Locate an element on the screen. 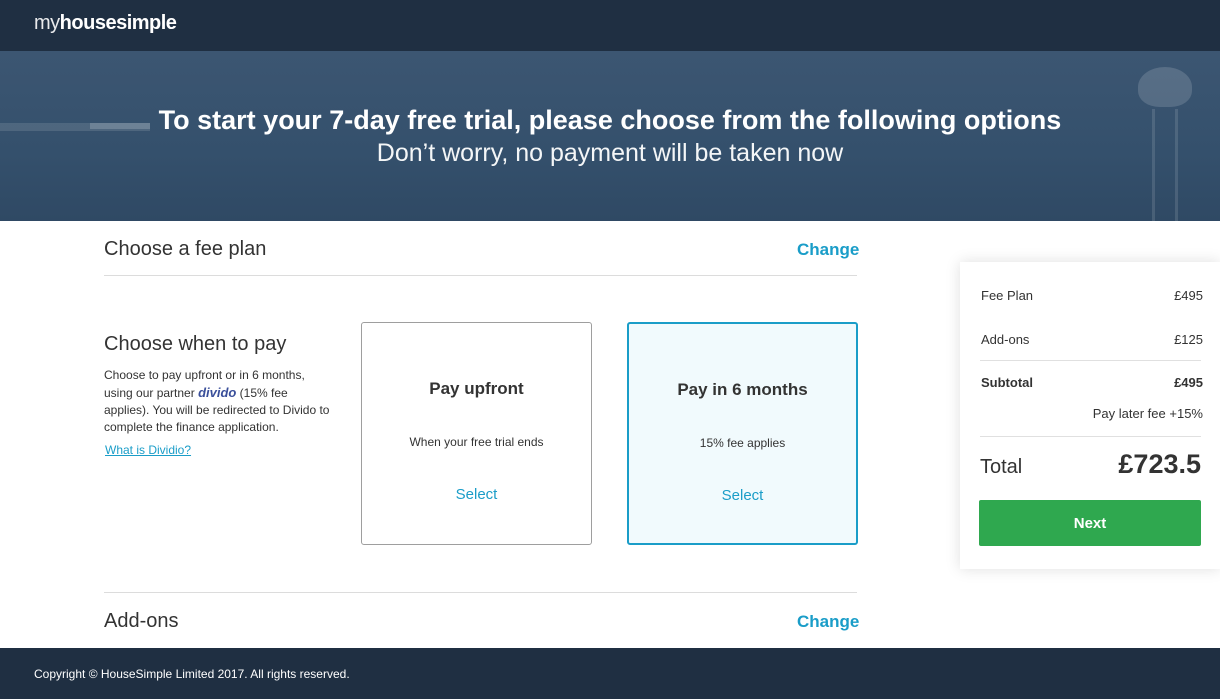  pay-later-fee-label: Pay later fee is located at coordinates (1129, 413).